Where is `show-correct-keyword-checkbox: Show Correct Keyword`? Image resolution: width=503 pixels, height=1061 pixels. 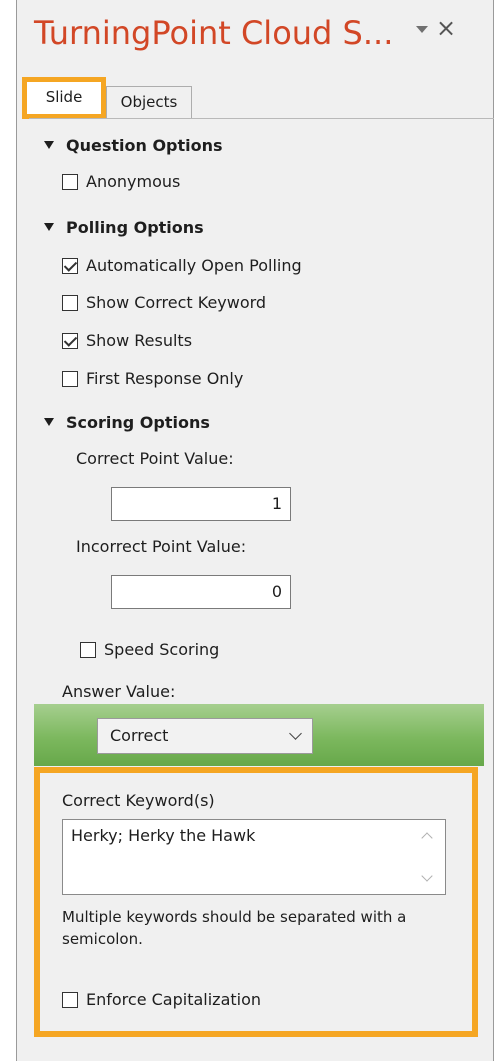
show-correct-keyword-checkbox: Show Correct Keyword is located at coordinates (164, 302).